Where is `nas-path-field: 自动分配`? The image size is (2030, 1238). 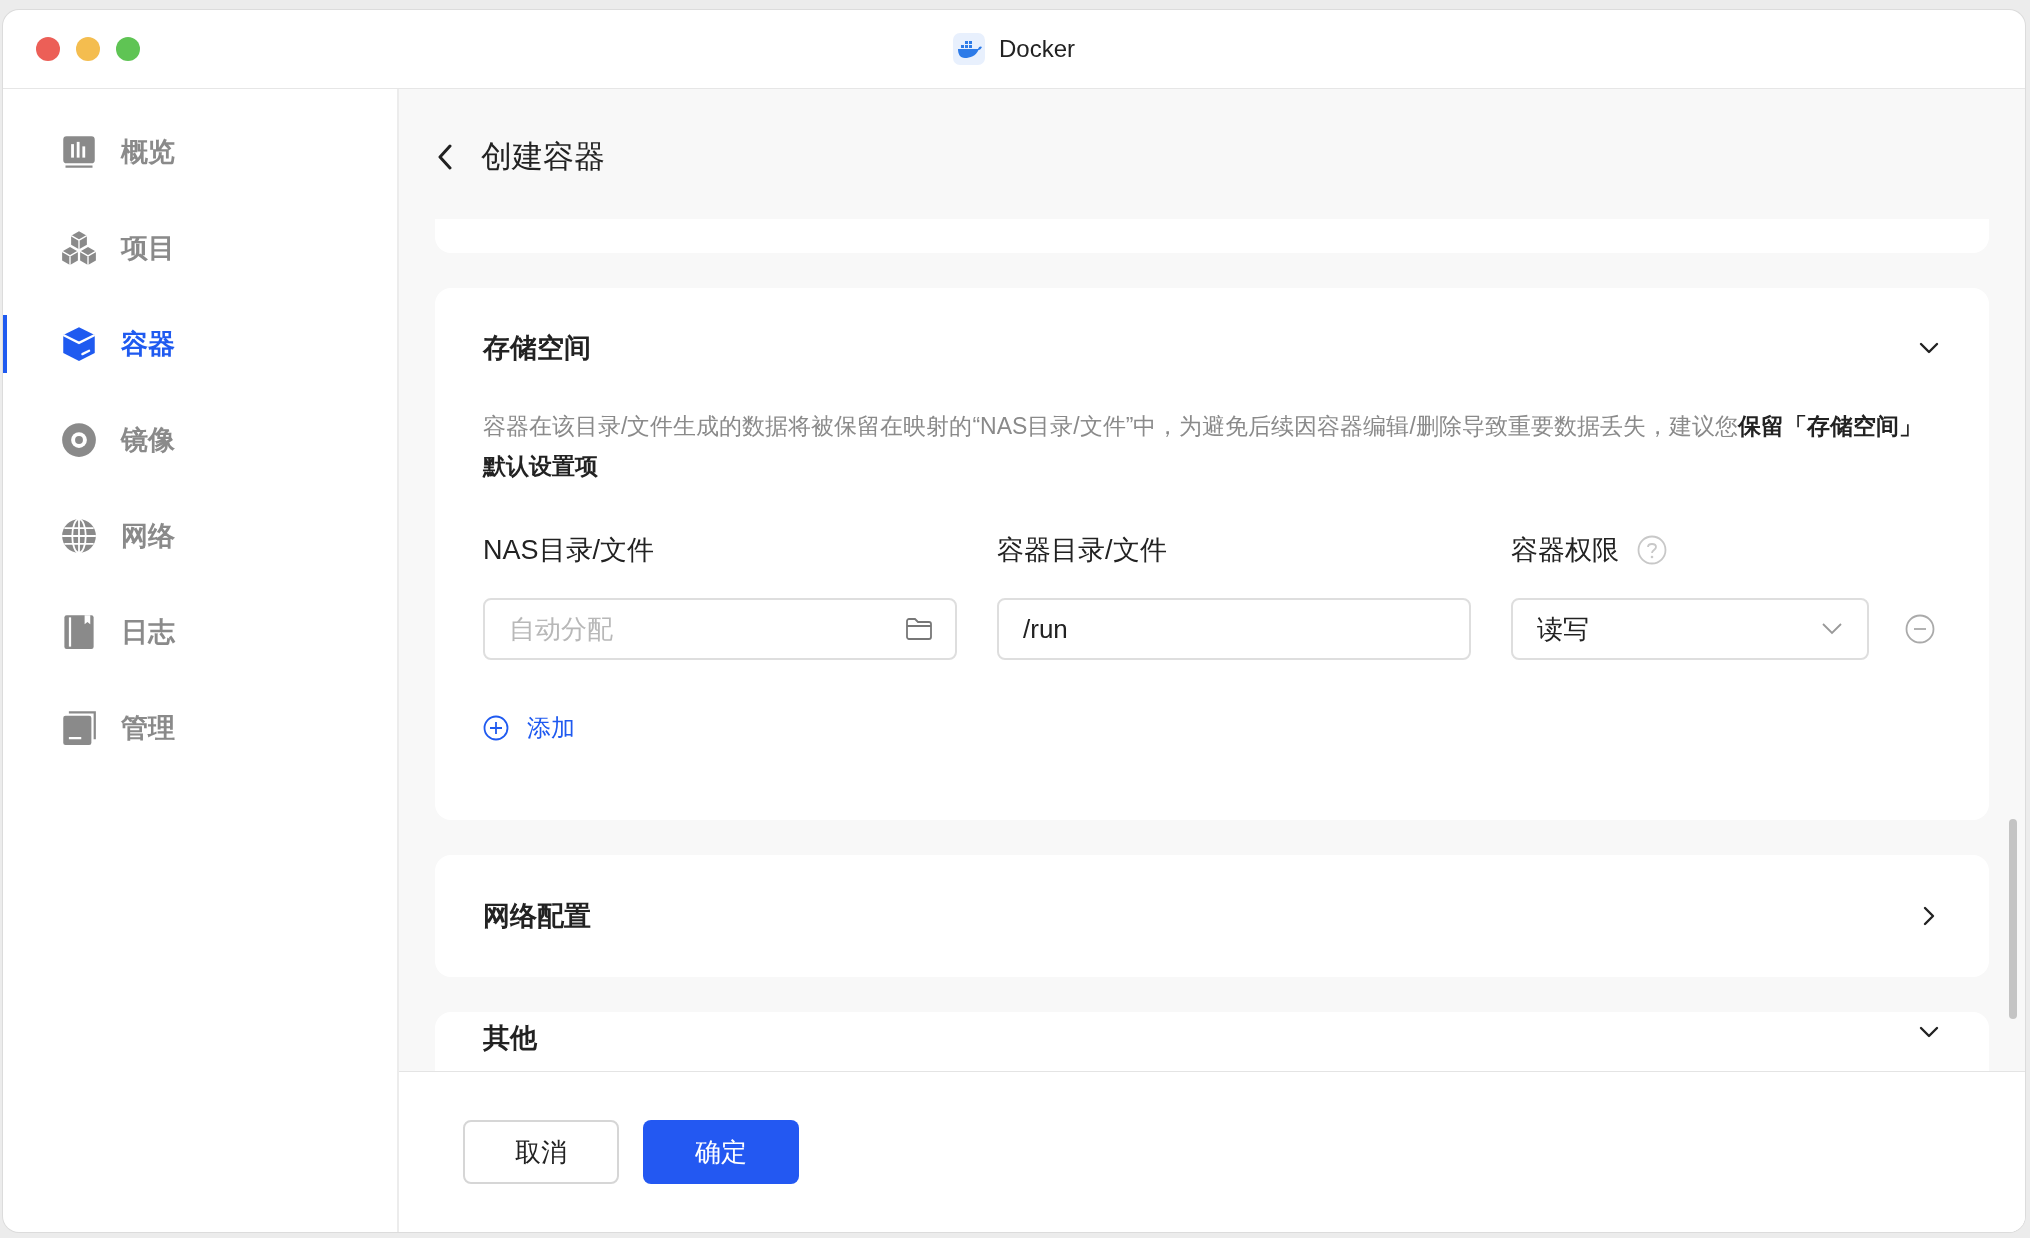 nas-path-field: 自动分配 is located at coordinates (720, 629).